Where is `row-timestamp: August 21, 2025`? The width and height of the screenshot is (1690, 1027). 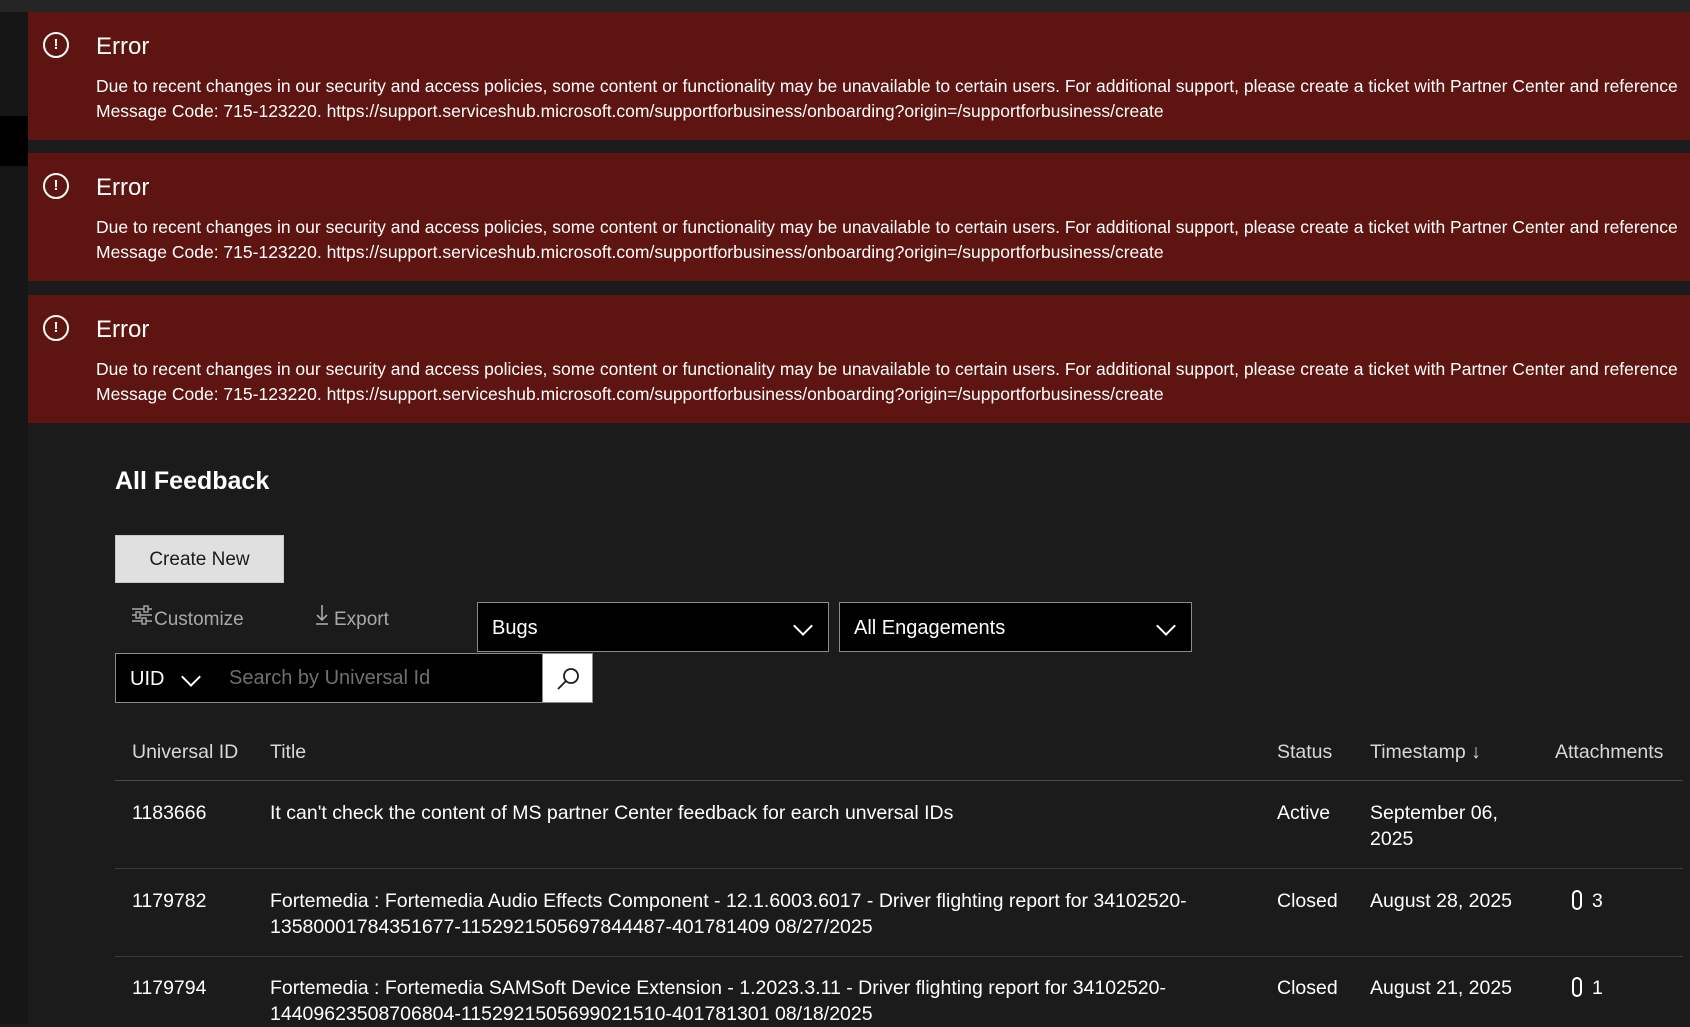 row-timestamp: August 21, 2025 is located at coordinates (1441, 988).